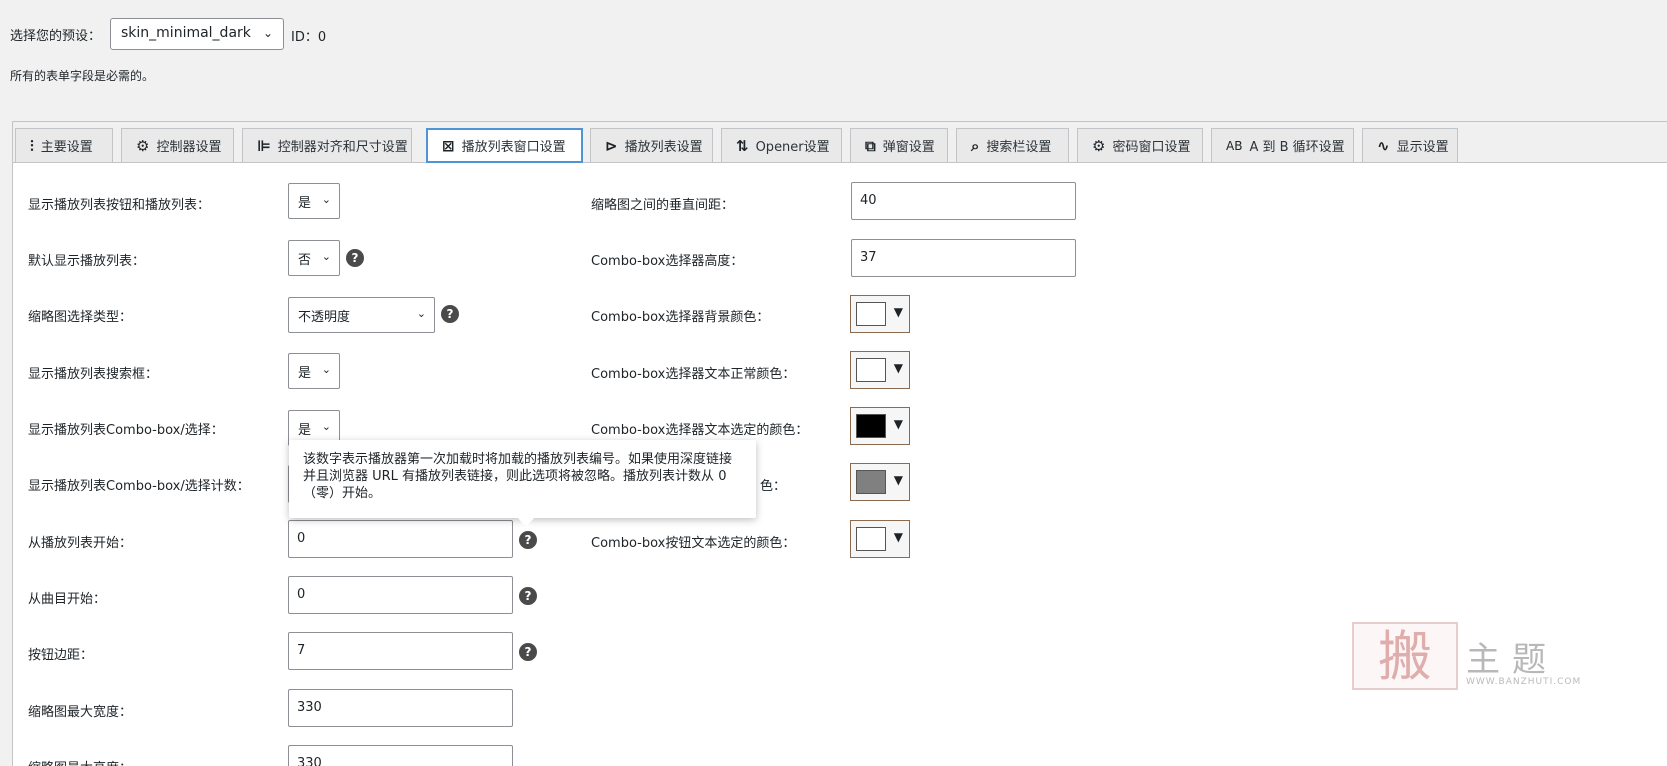  What do you see at coordinates (963, 258) in the screenshot?
I see `combobox-selector-height-input: 37` at bounding box center [963, 258].